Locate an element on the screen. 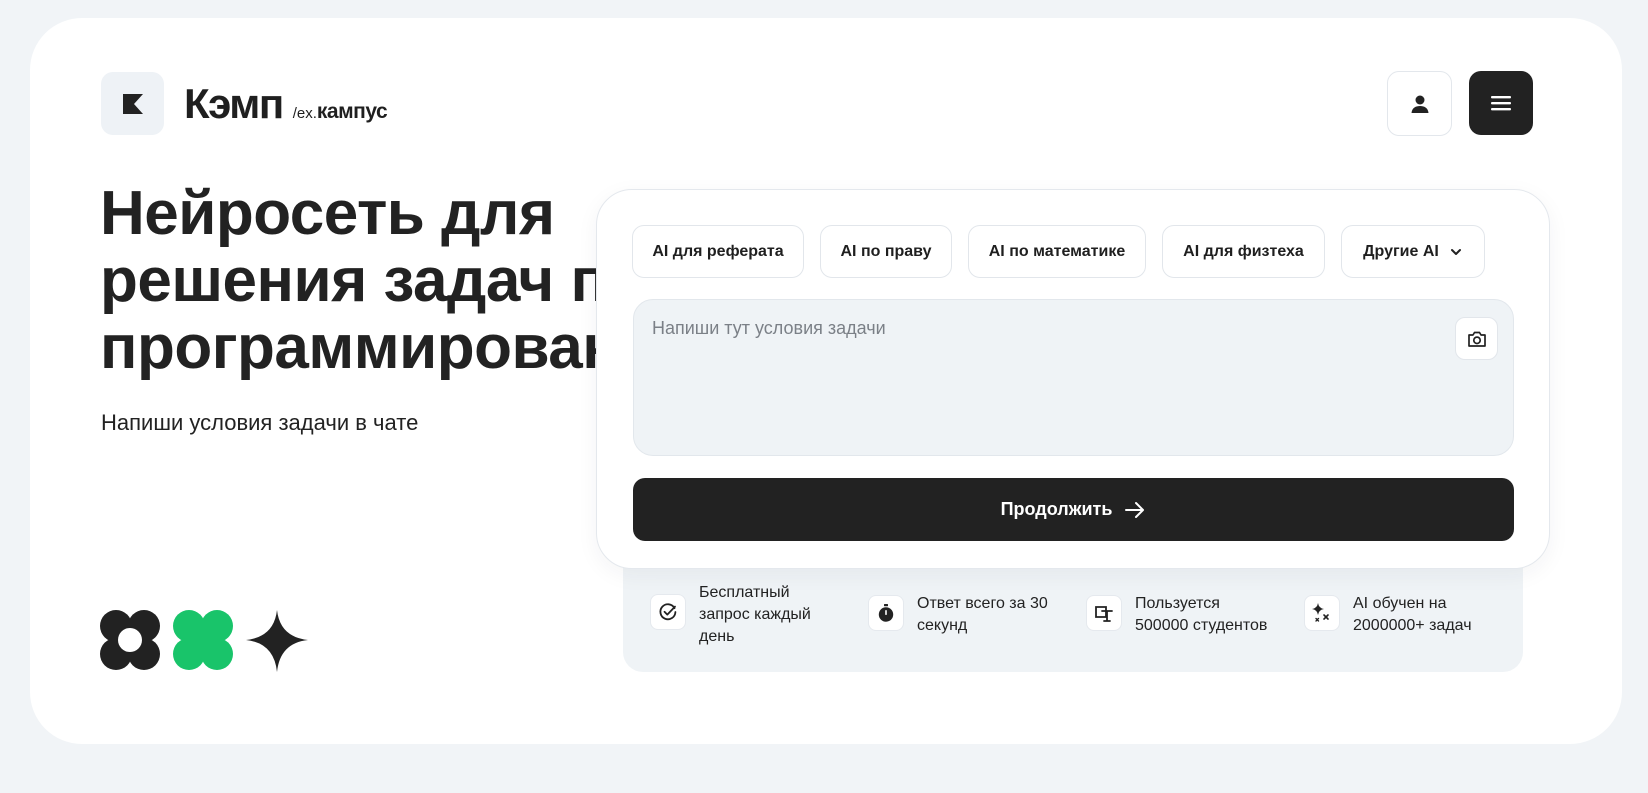 The width and height of the screenshot is (1648, 793). stopwatch-icon is located at coordinates (886, 613).